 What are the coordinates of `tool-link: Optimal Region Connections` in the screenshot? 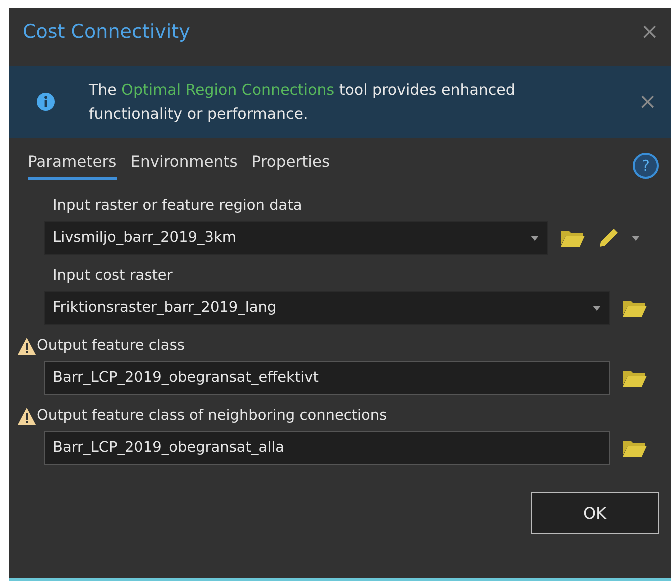 It's located at (228, 90).